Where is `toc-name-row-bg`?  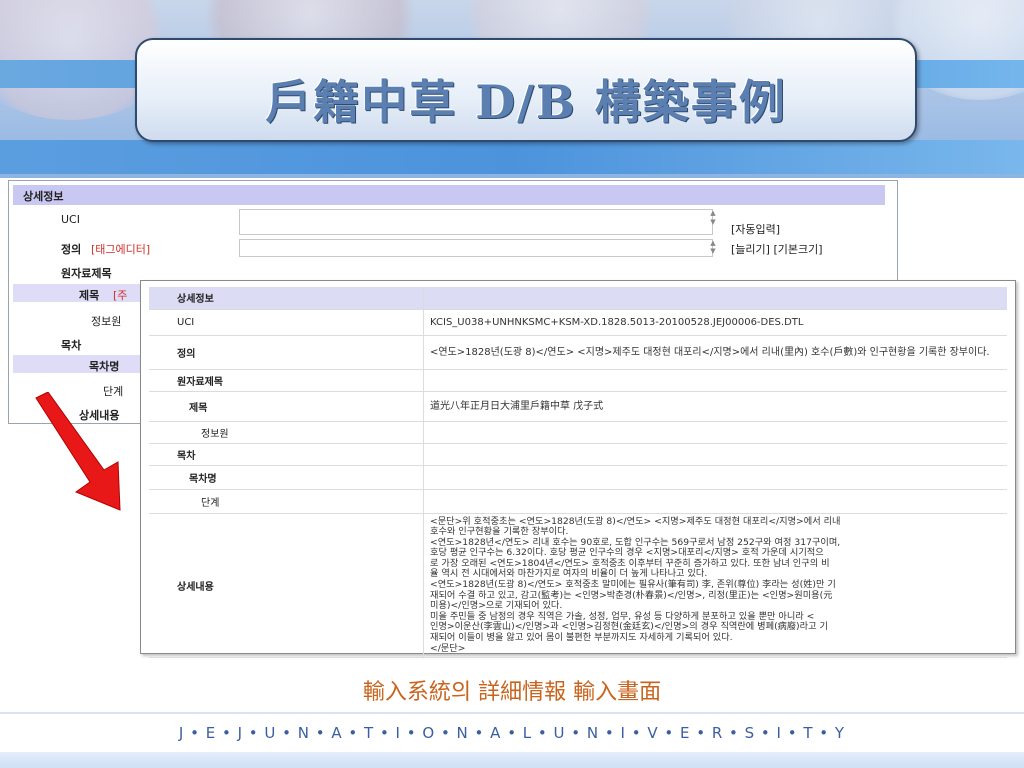 toc-name-row-bg is located at coordinates (78, 364).